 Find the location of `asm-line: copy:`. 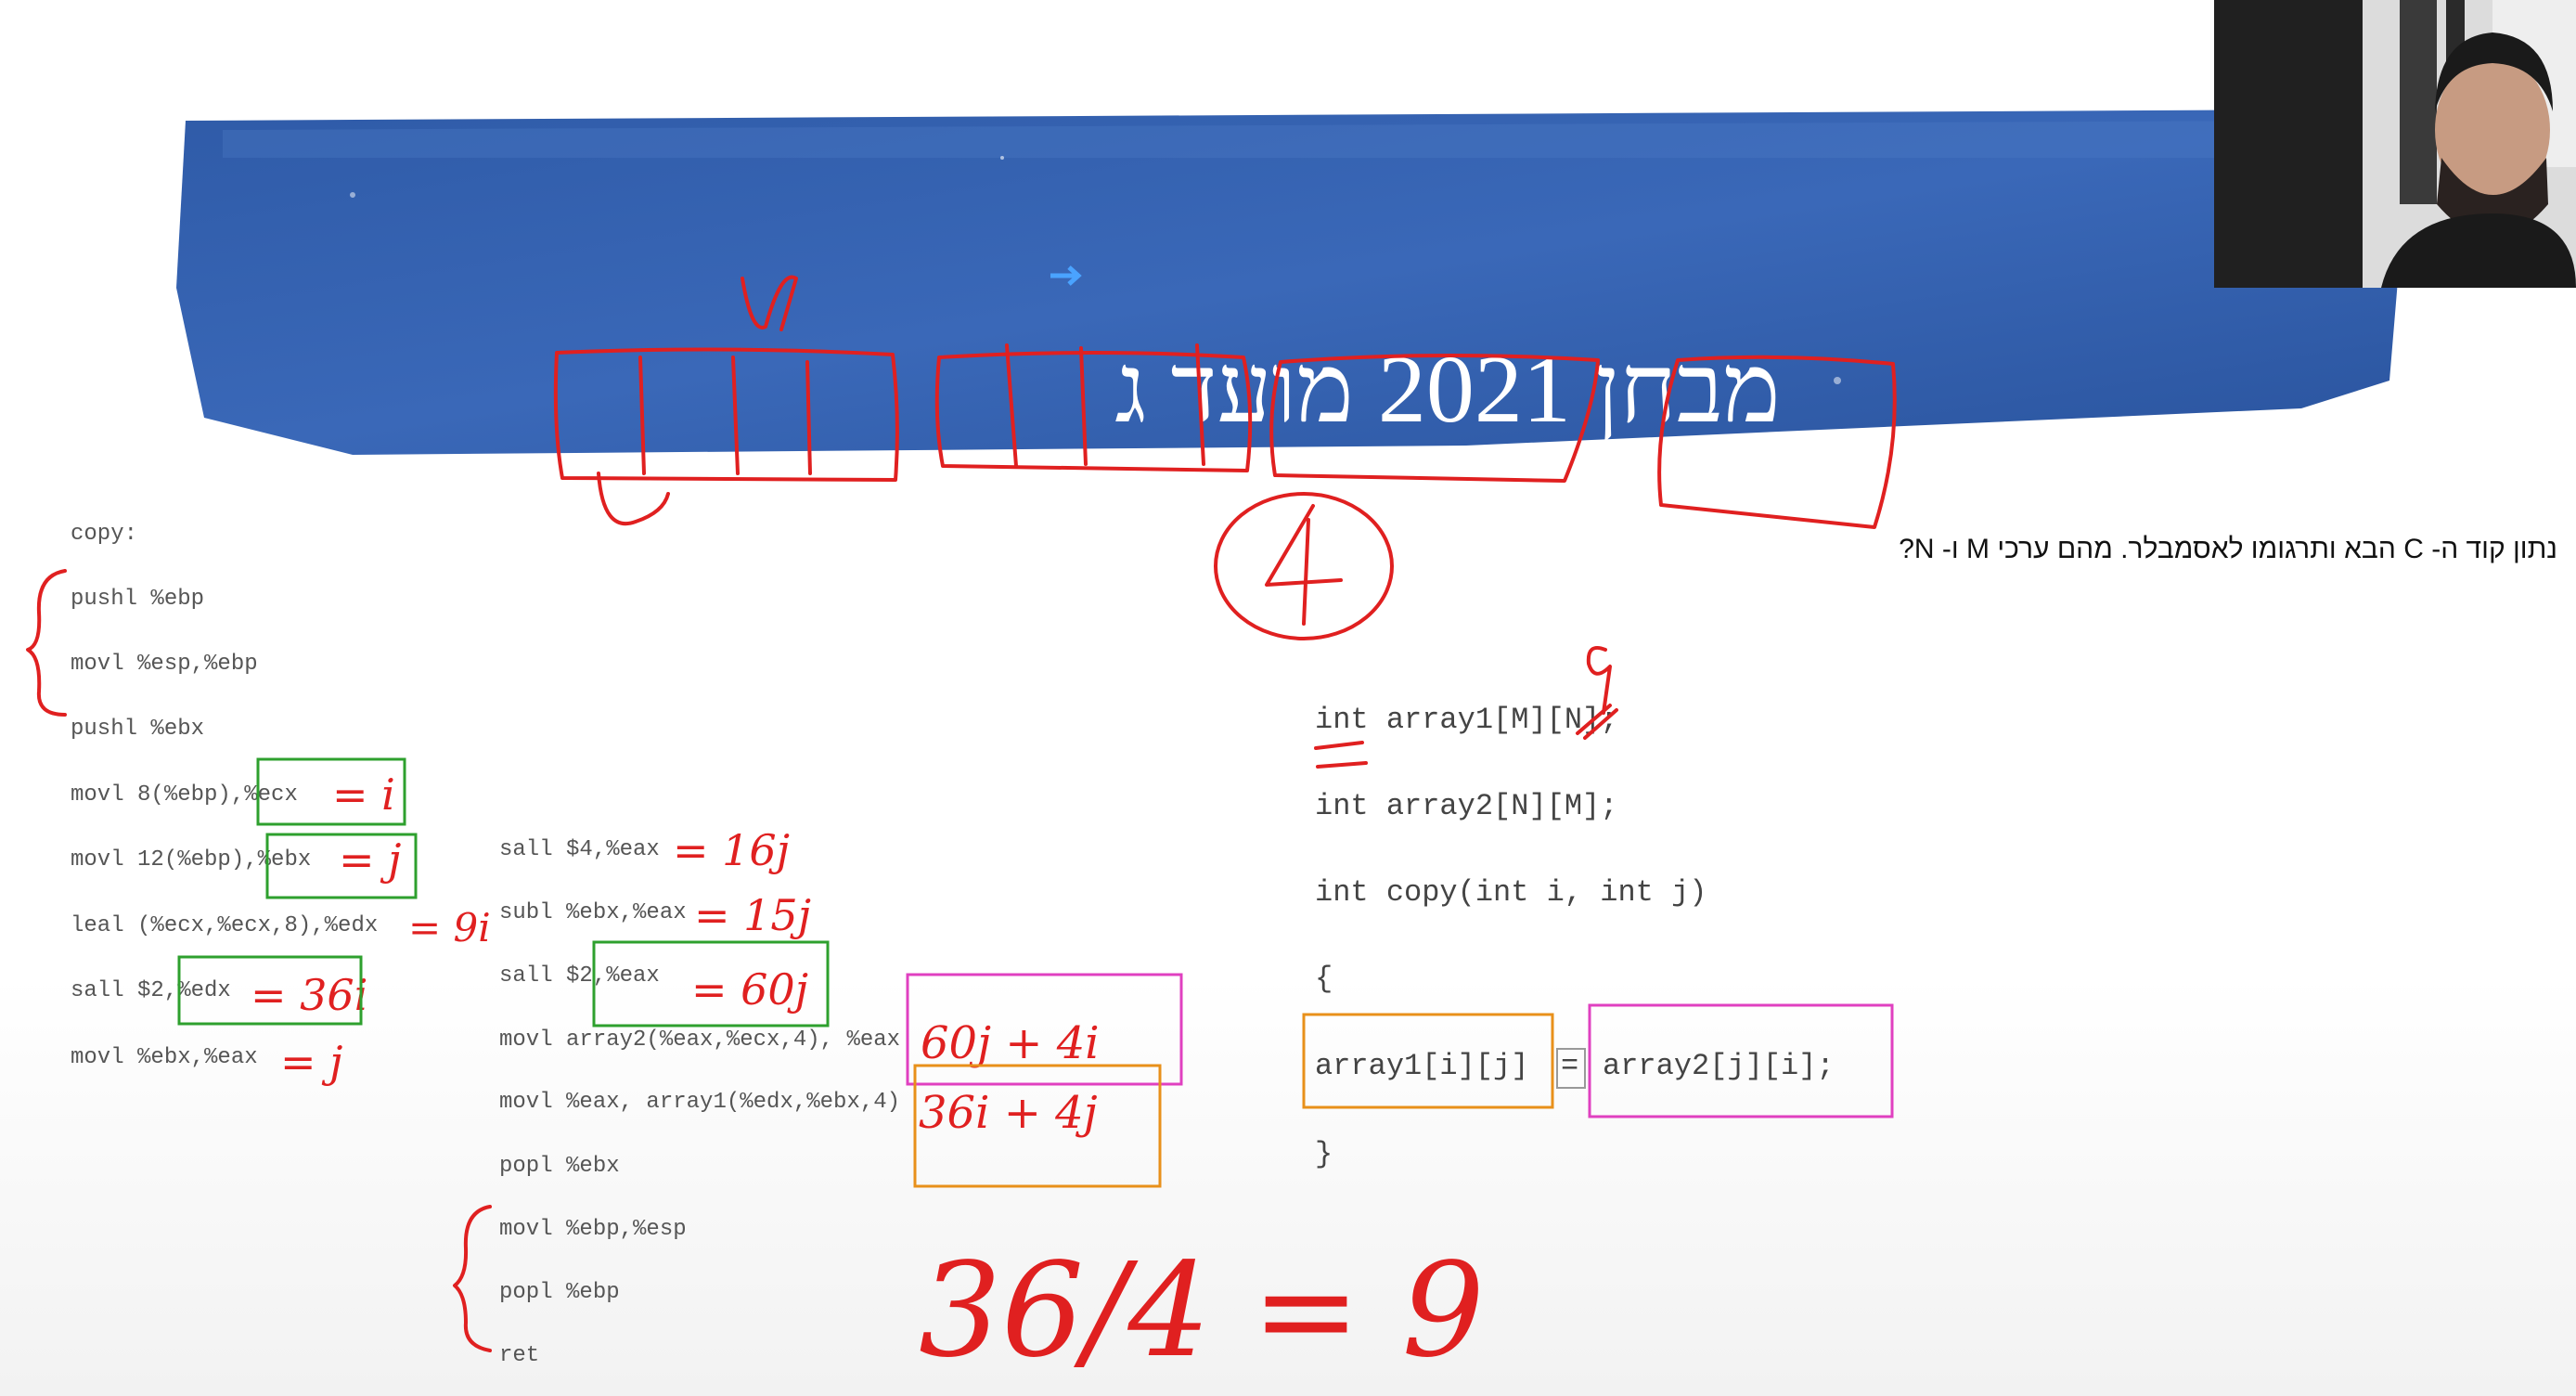

asm-line: copy: is located at coordinates (104, 534).